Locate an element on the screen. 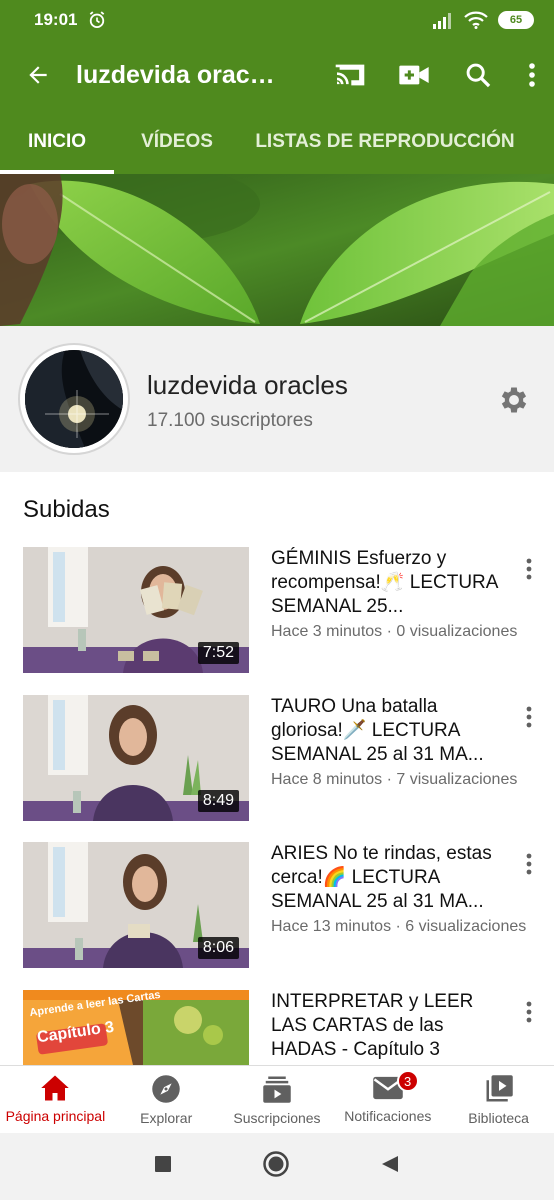 The width and height of the screenshot is (554, 1200). video-meta: Hace 13 minutos · 6 visualizaciones is located at coordinates (399, 926).